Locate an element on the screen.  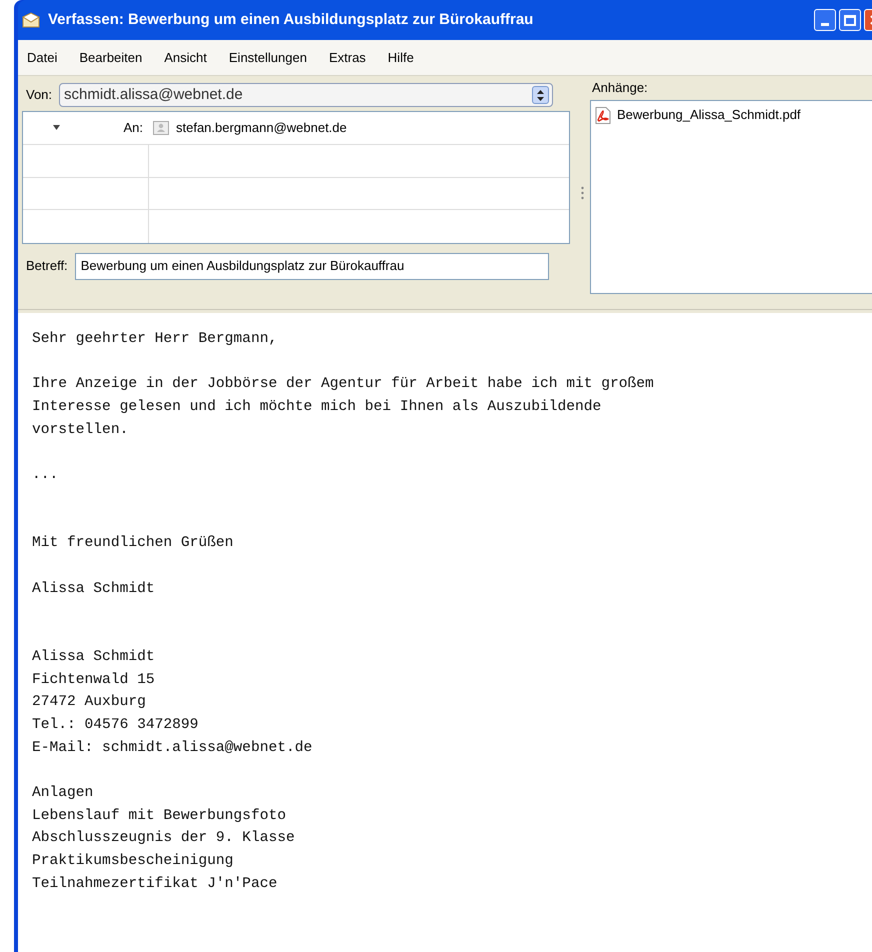
menu-item: Einstellungen is located at coordinates (267, 58).